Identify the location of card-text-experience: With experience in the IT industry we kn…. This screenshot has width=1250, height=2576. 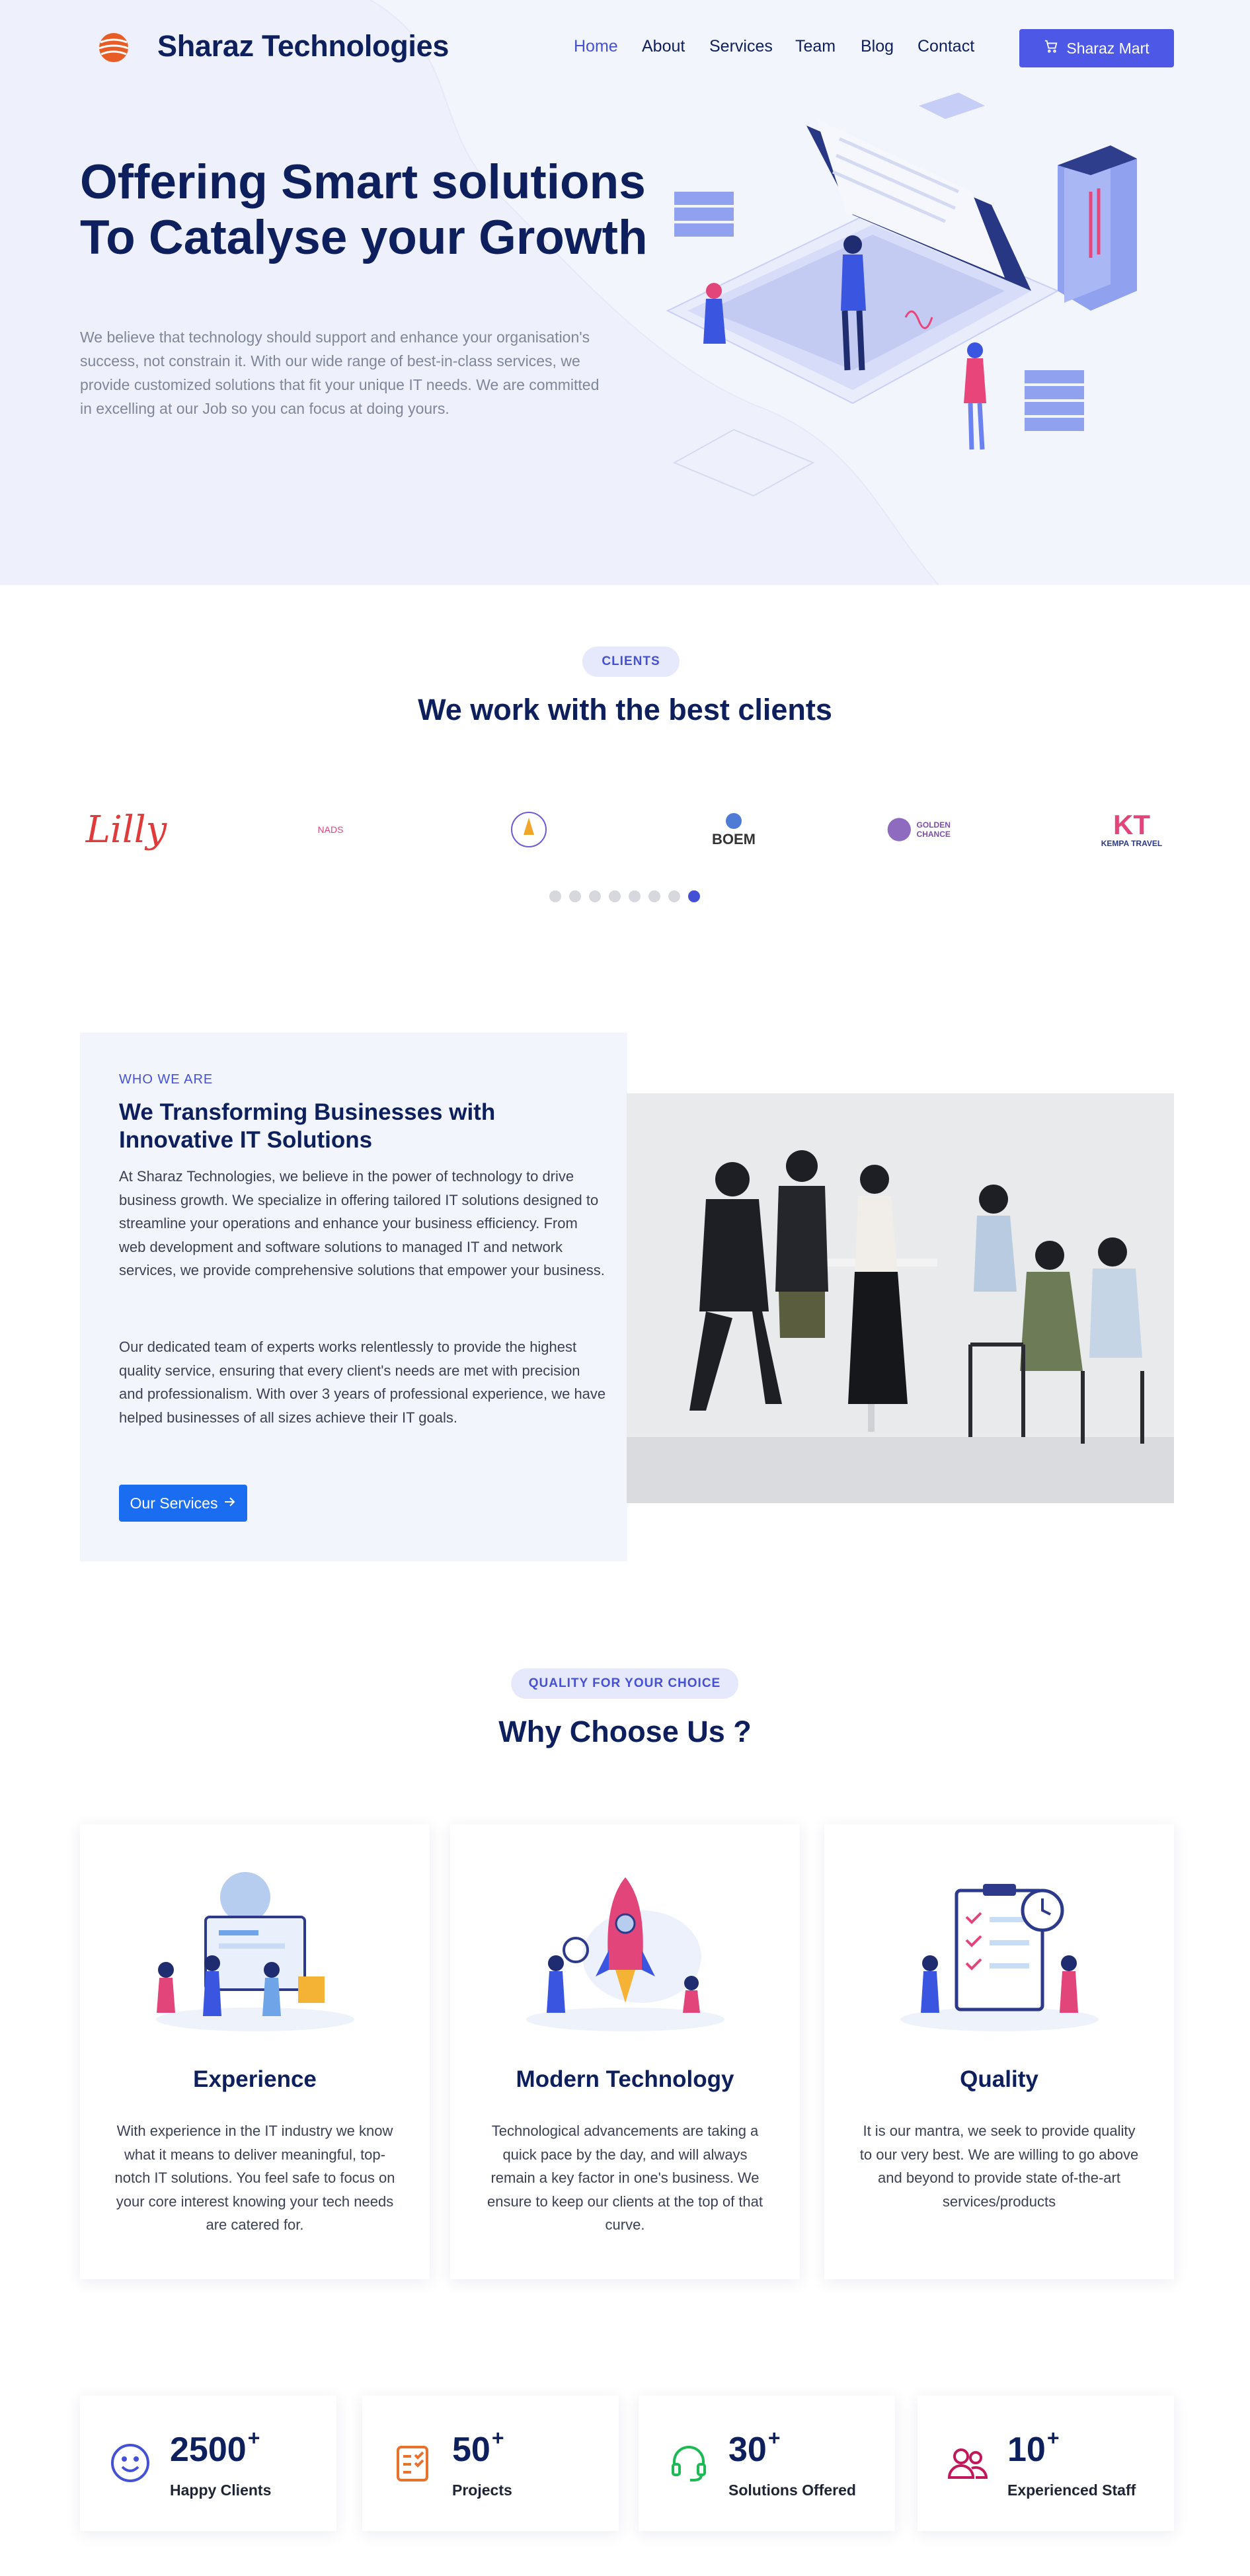
(254, 2178).